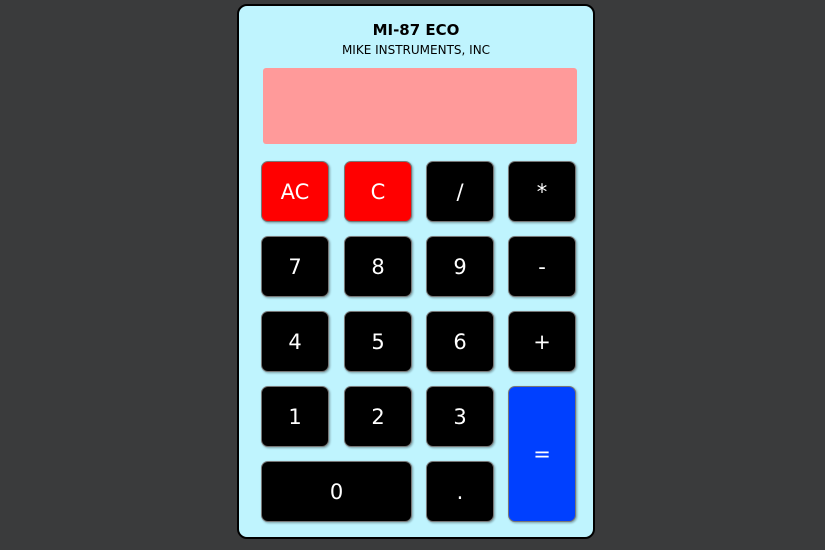  Describe the element at coordinates (295, 416) in the screenshot. I see `digit-1-button: 1` at that location.